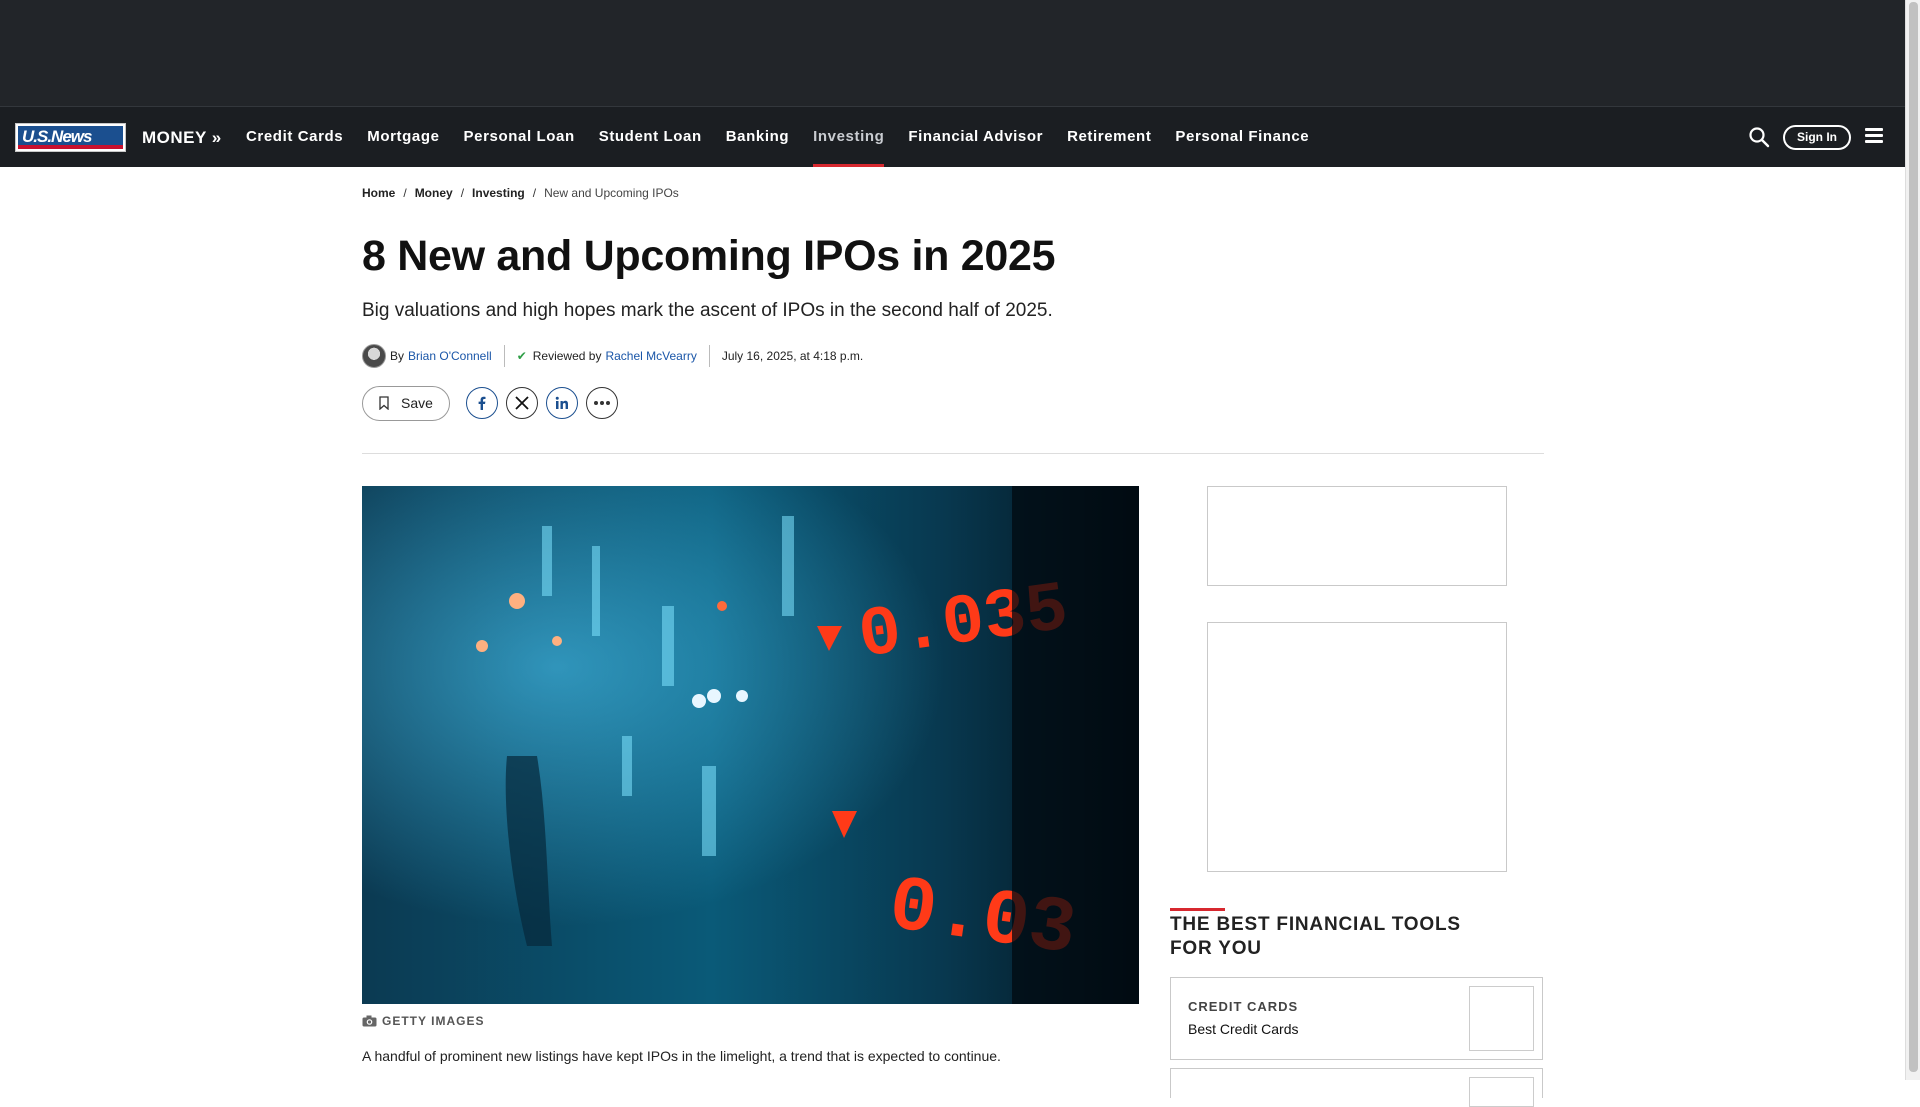 The image size is (1920, 1107). What do you see at coordinates (848, 137) in the screenshot?
I see `nav-item-investing: Investing` at bounding box center [848, 137].